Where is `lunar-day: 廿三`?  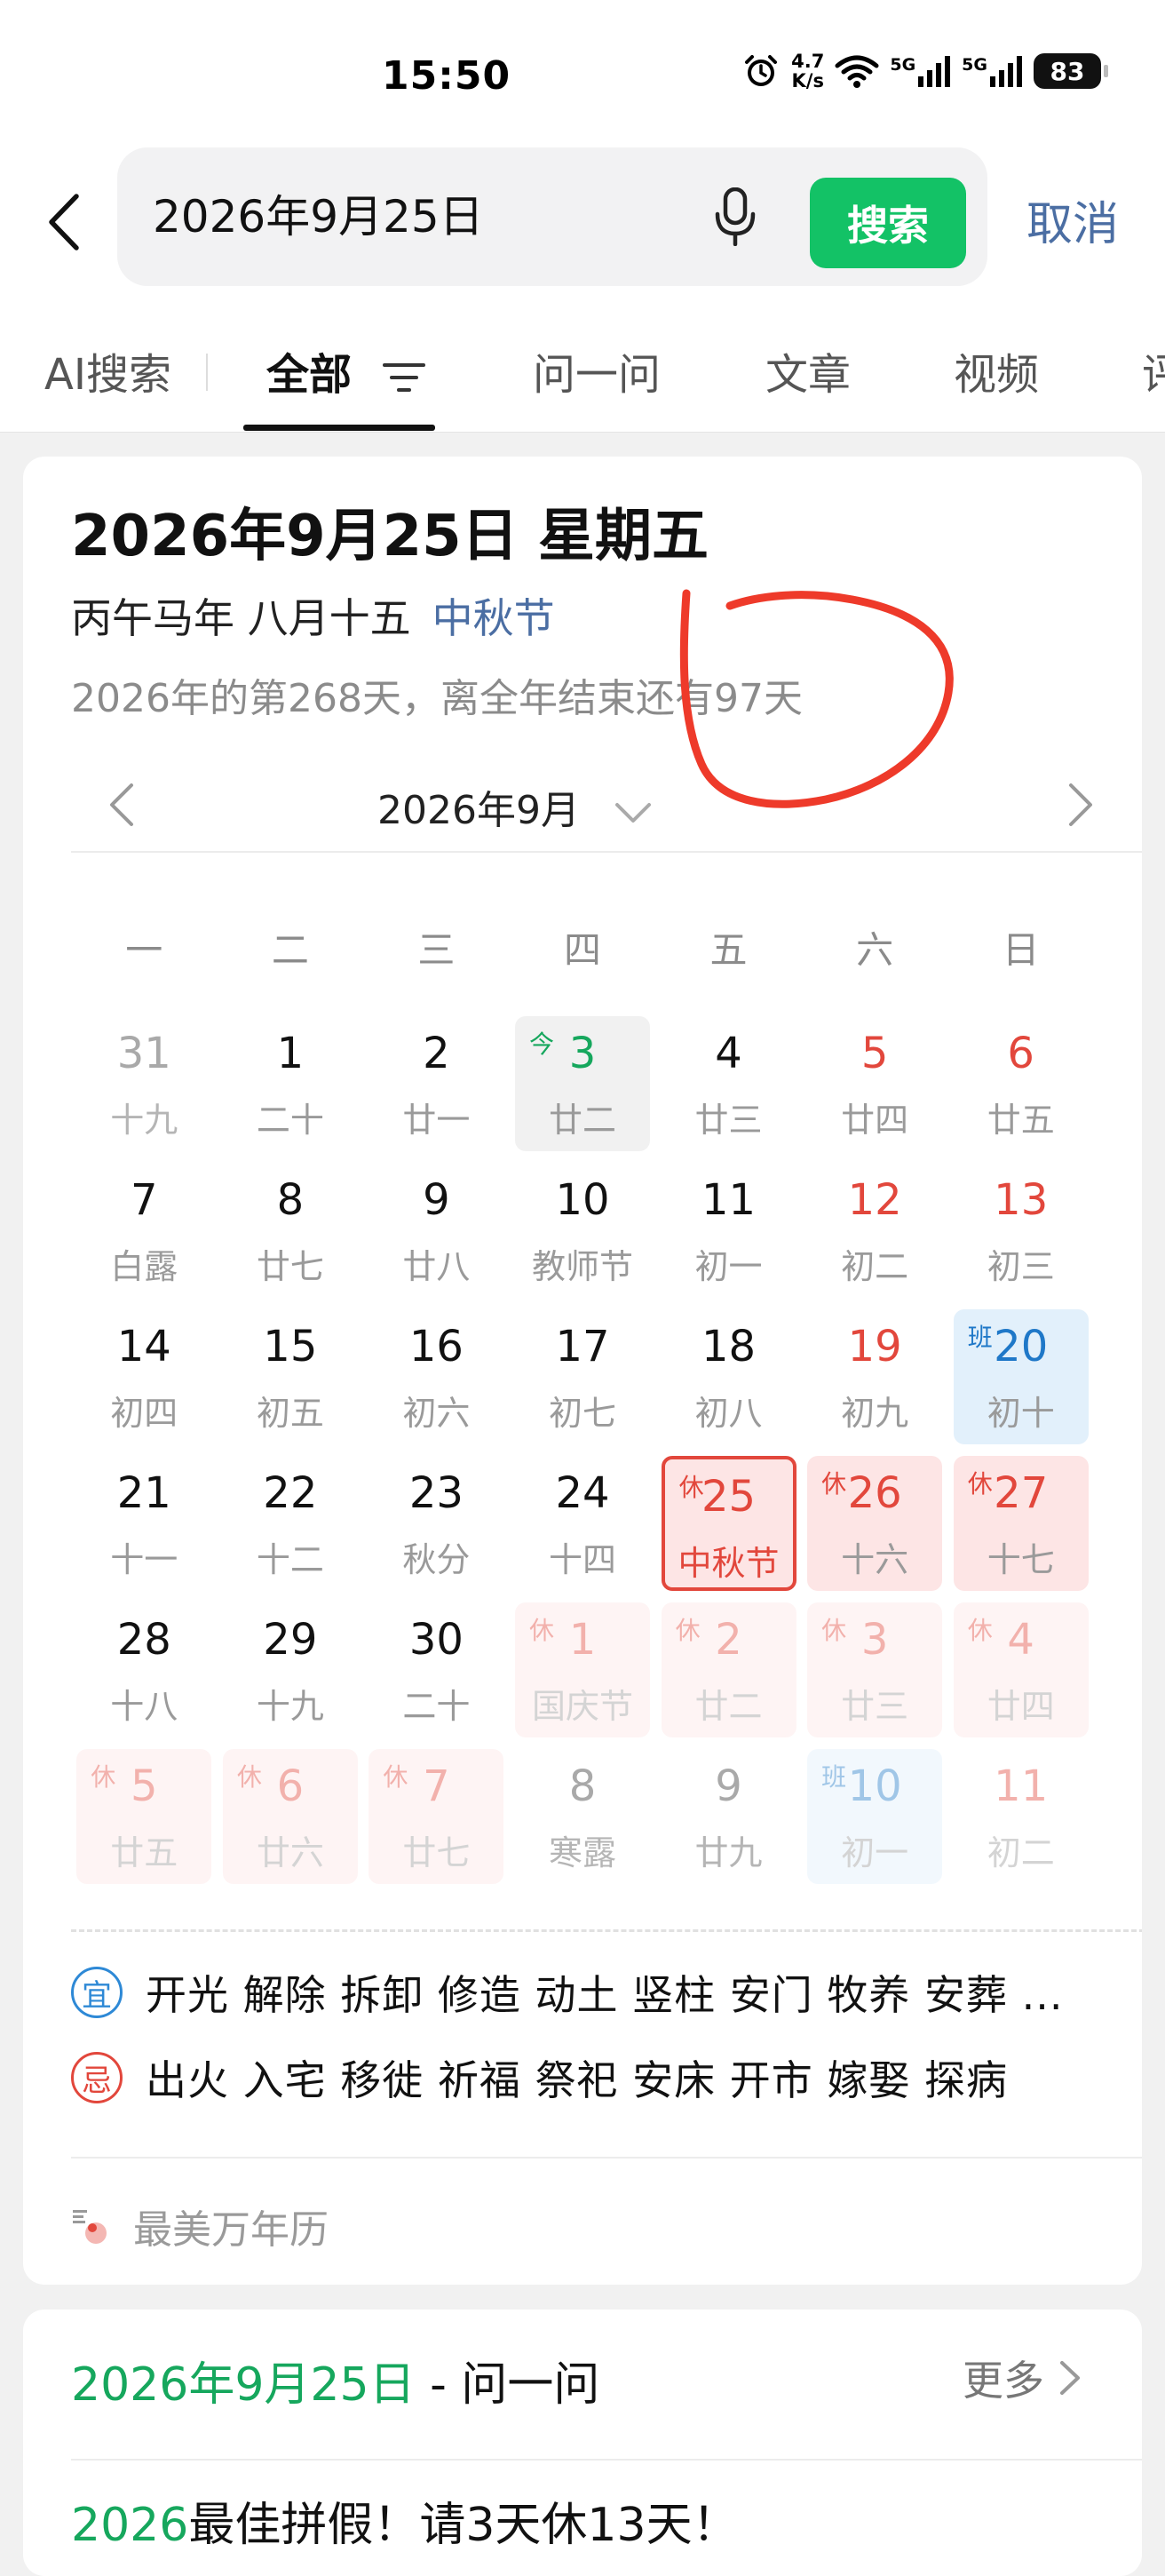
lunar-day: 廿三 is located at coordinates (875, 1706).